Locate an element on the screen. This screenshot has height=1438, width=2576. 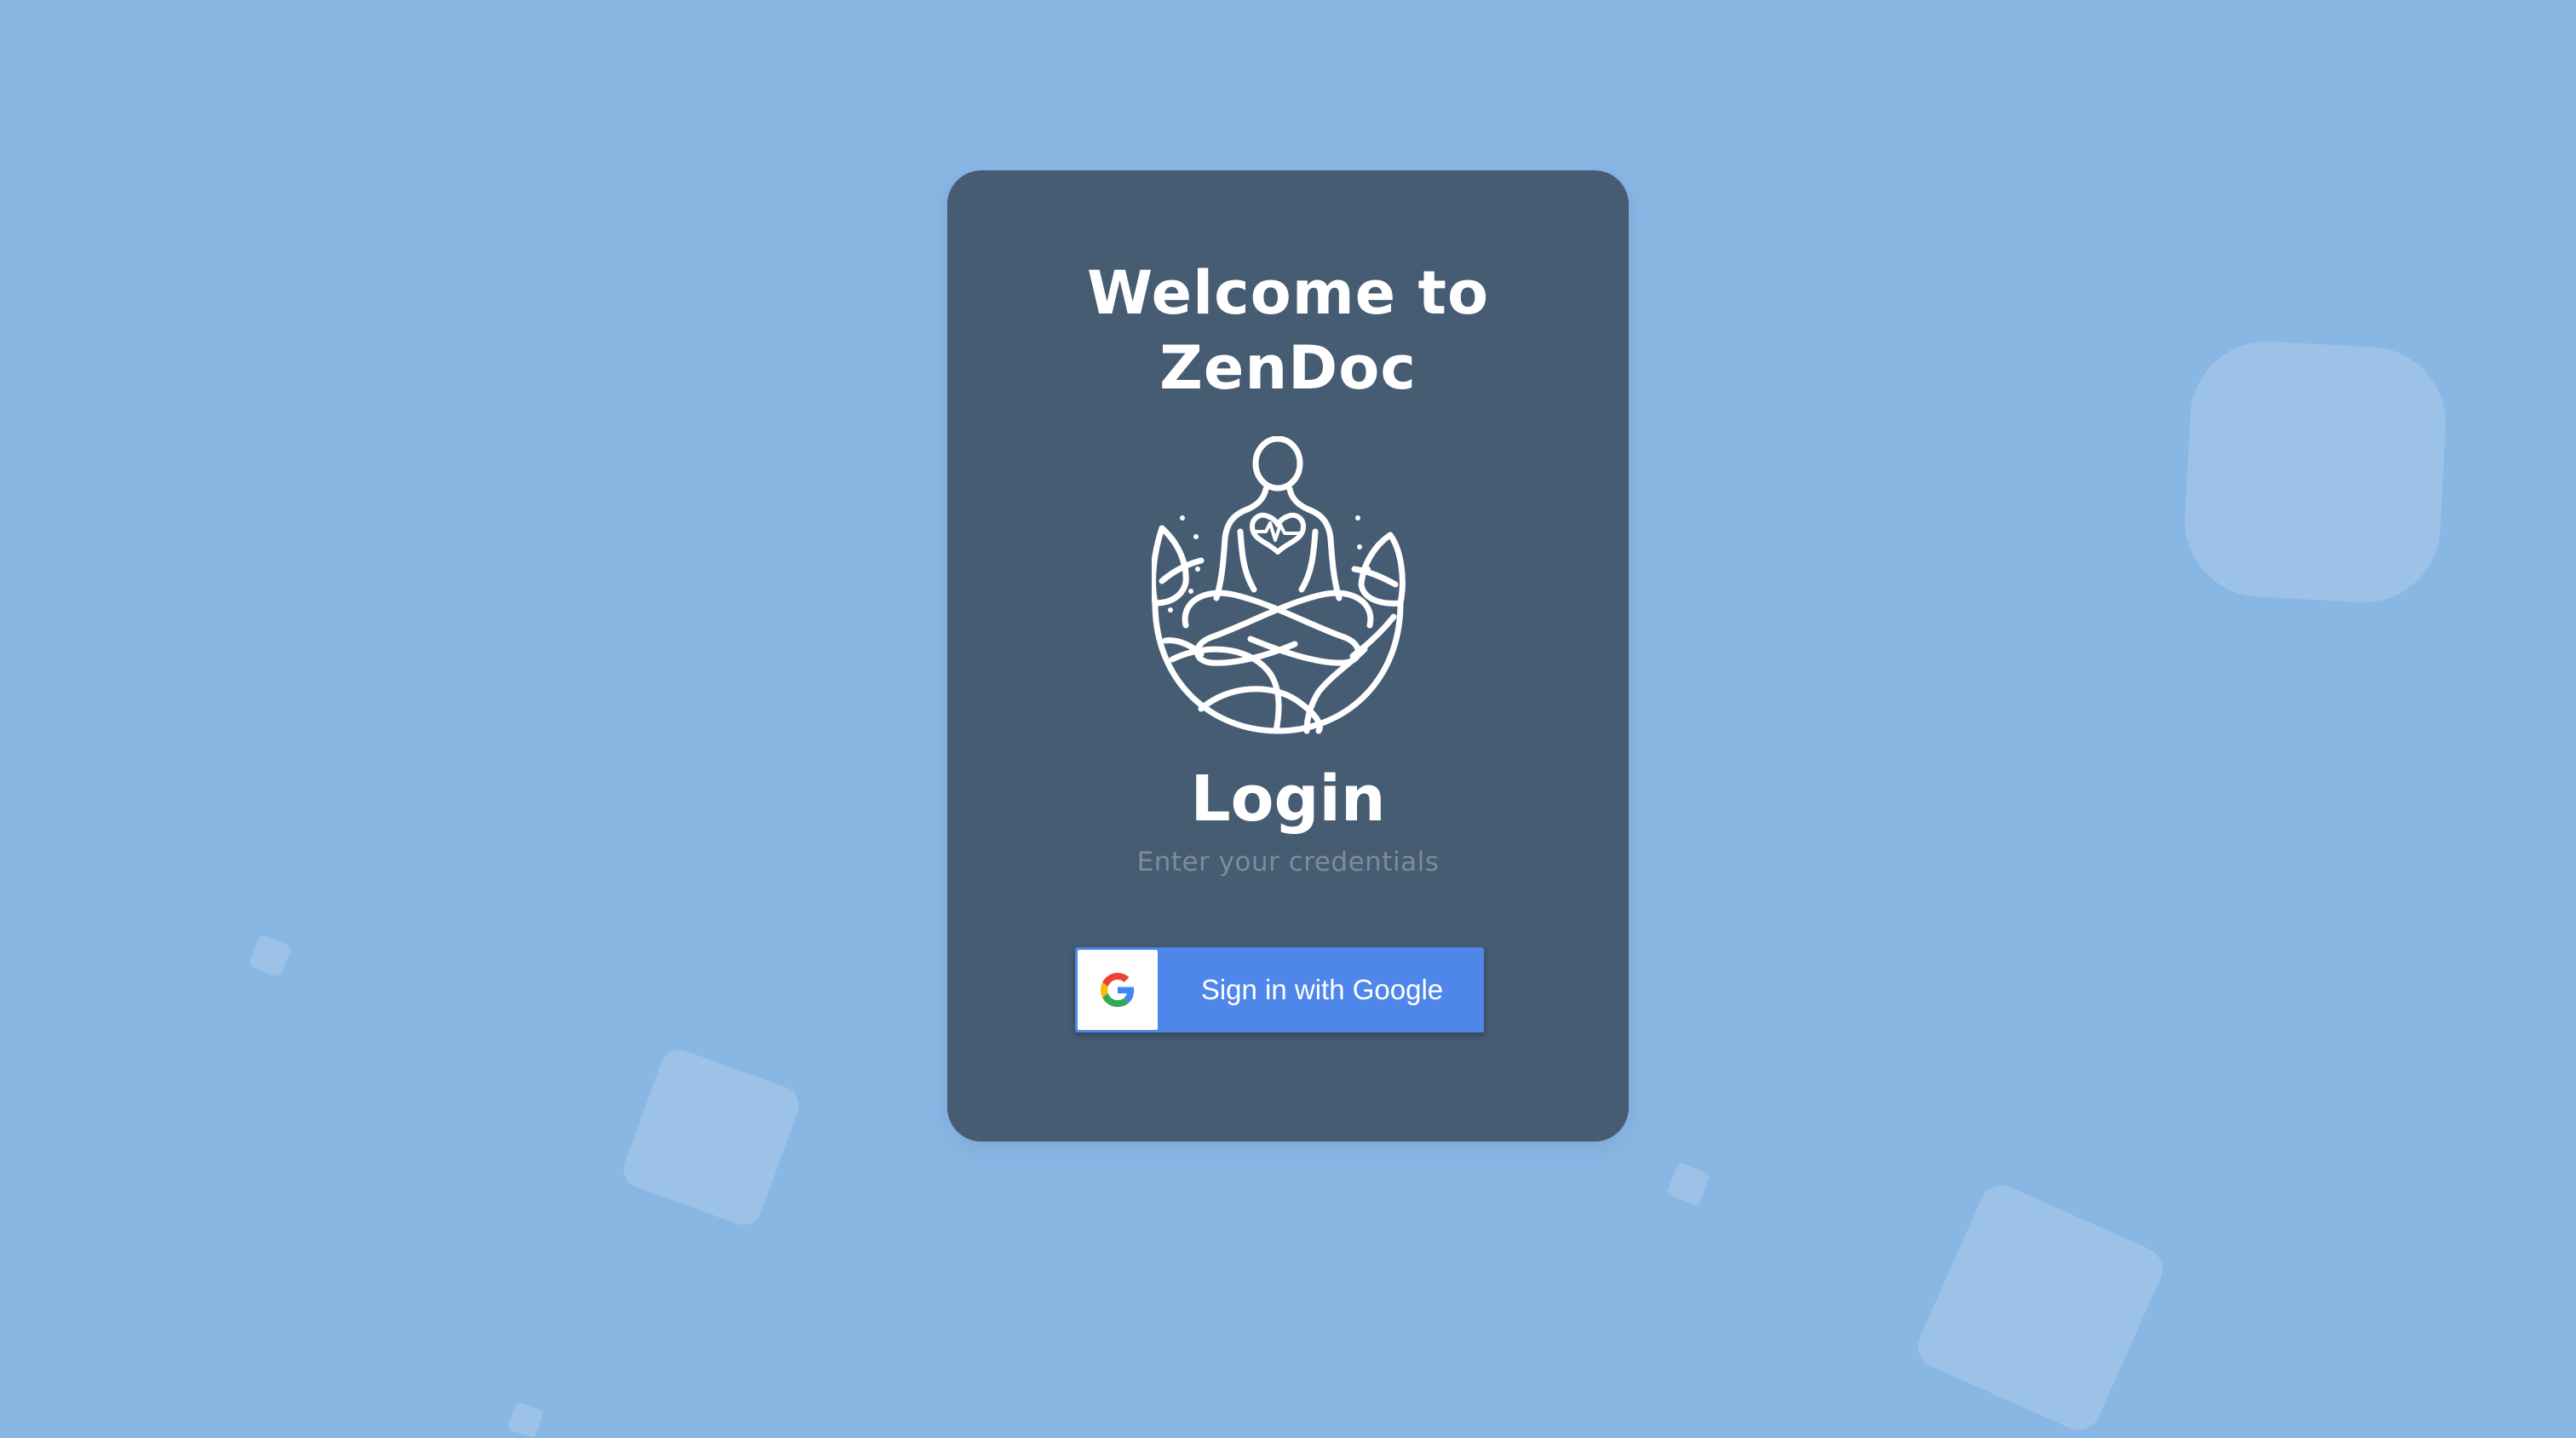
login-subtitle: Enter your credentials is located at coordinates (1288, 862).